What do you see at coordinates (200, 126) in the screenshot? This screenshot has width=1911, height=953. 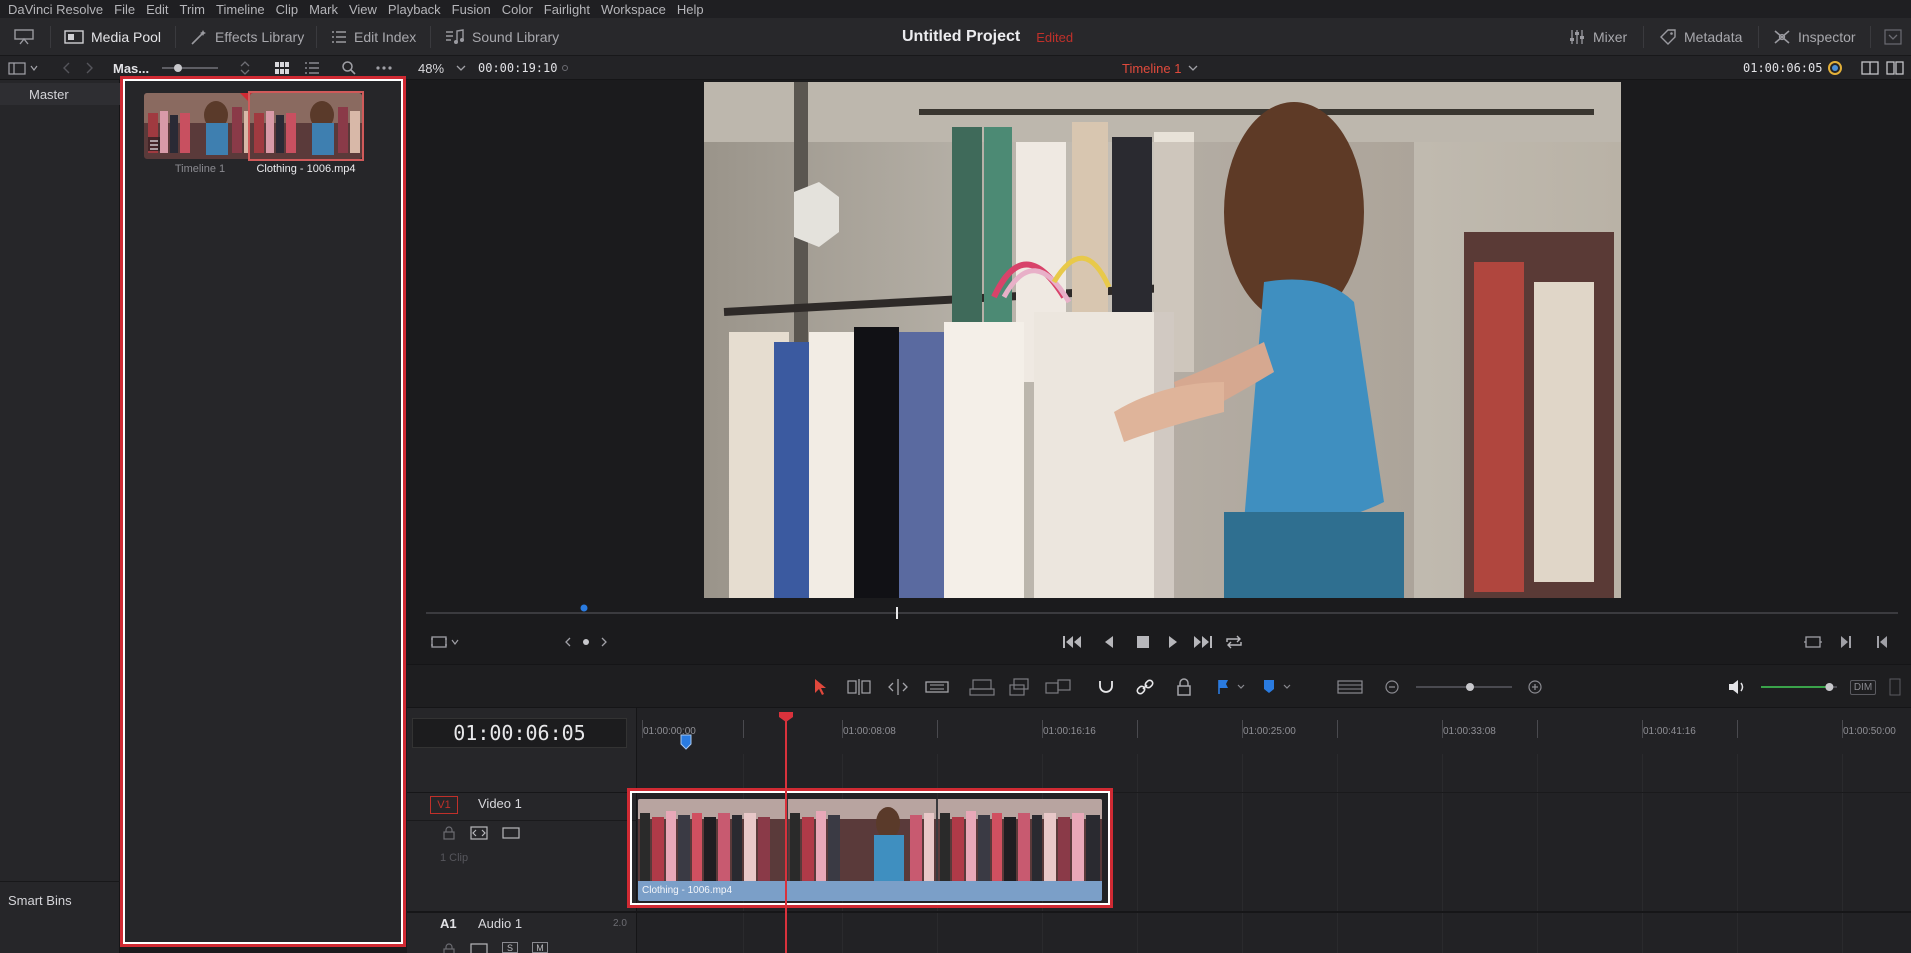 I see `media-pool-clip-timeline` at bounding box center [200, 126].